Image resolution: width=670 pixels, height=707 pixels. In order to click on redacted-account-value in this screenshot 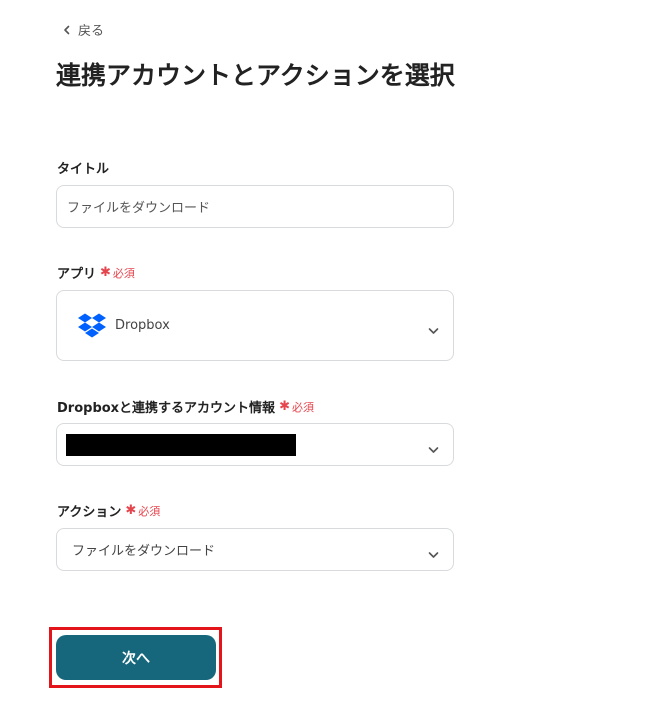, I will do `click(181, 445)`.